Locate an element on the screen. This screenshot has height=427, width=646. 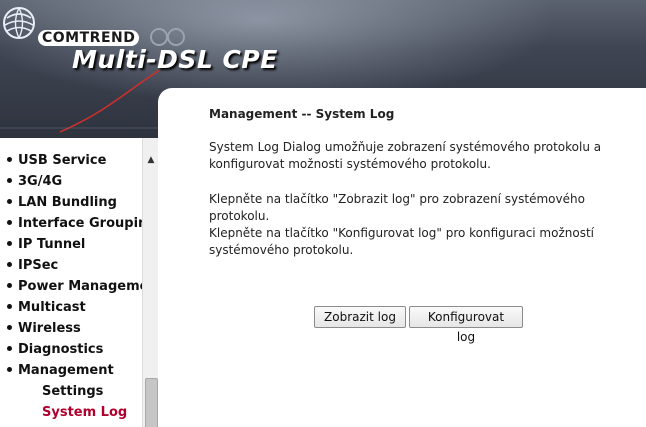
sidebar-item-multicast: Multicast is located at coordinates (71, 307).